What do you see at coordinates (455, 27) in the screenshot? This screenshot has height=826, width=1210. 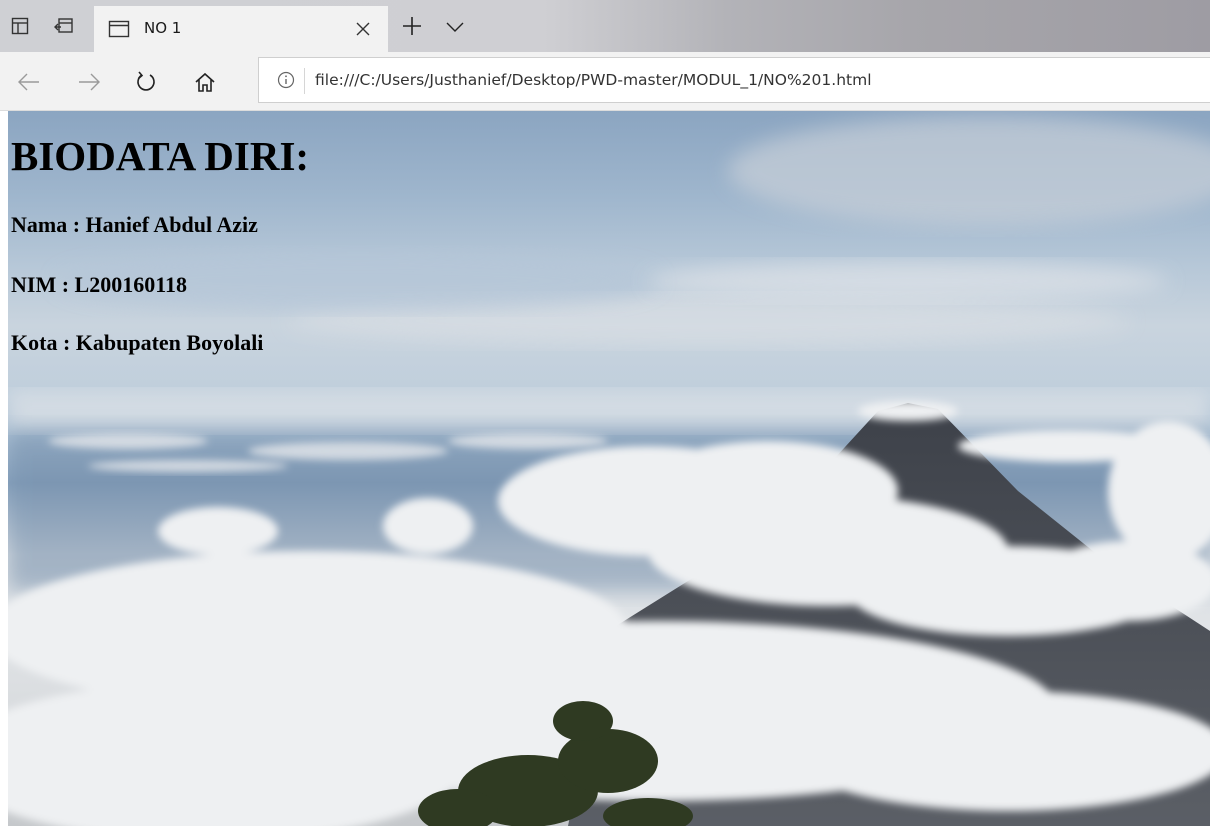 I see `chevron-down-icon` at bounding box center [455, 27].